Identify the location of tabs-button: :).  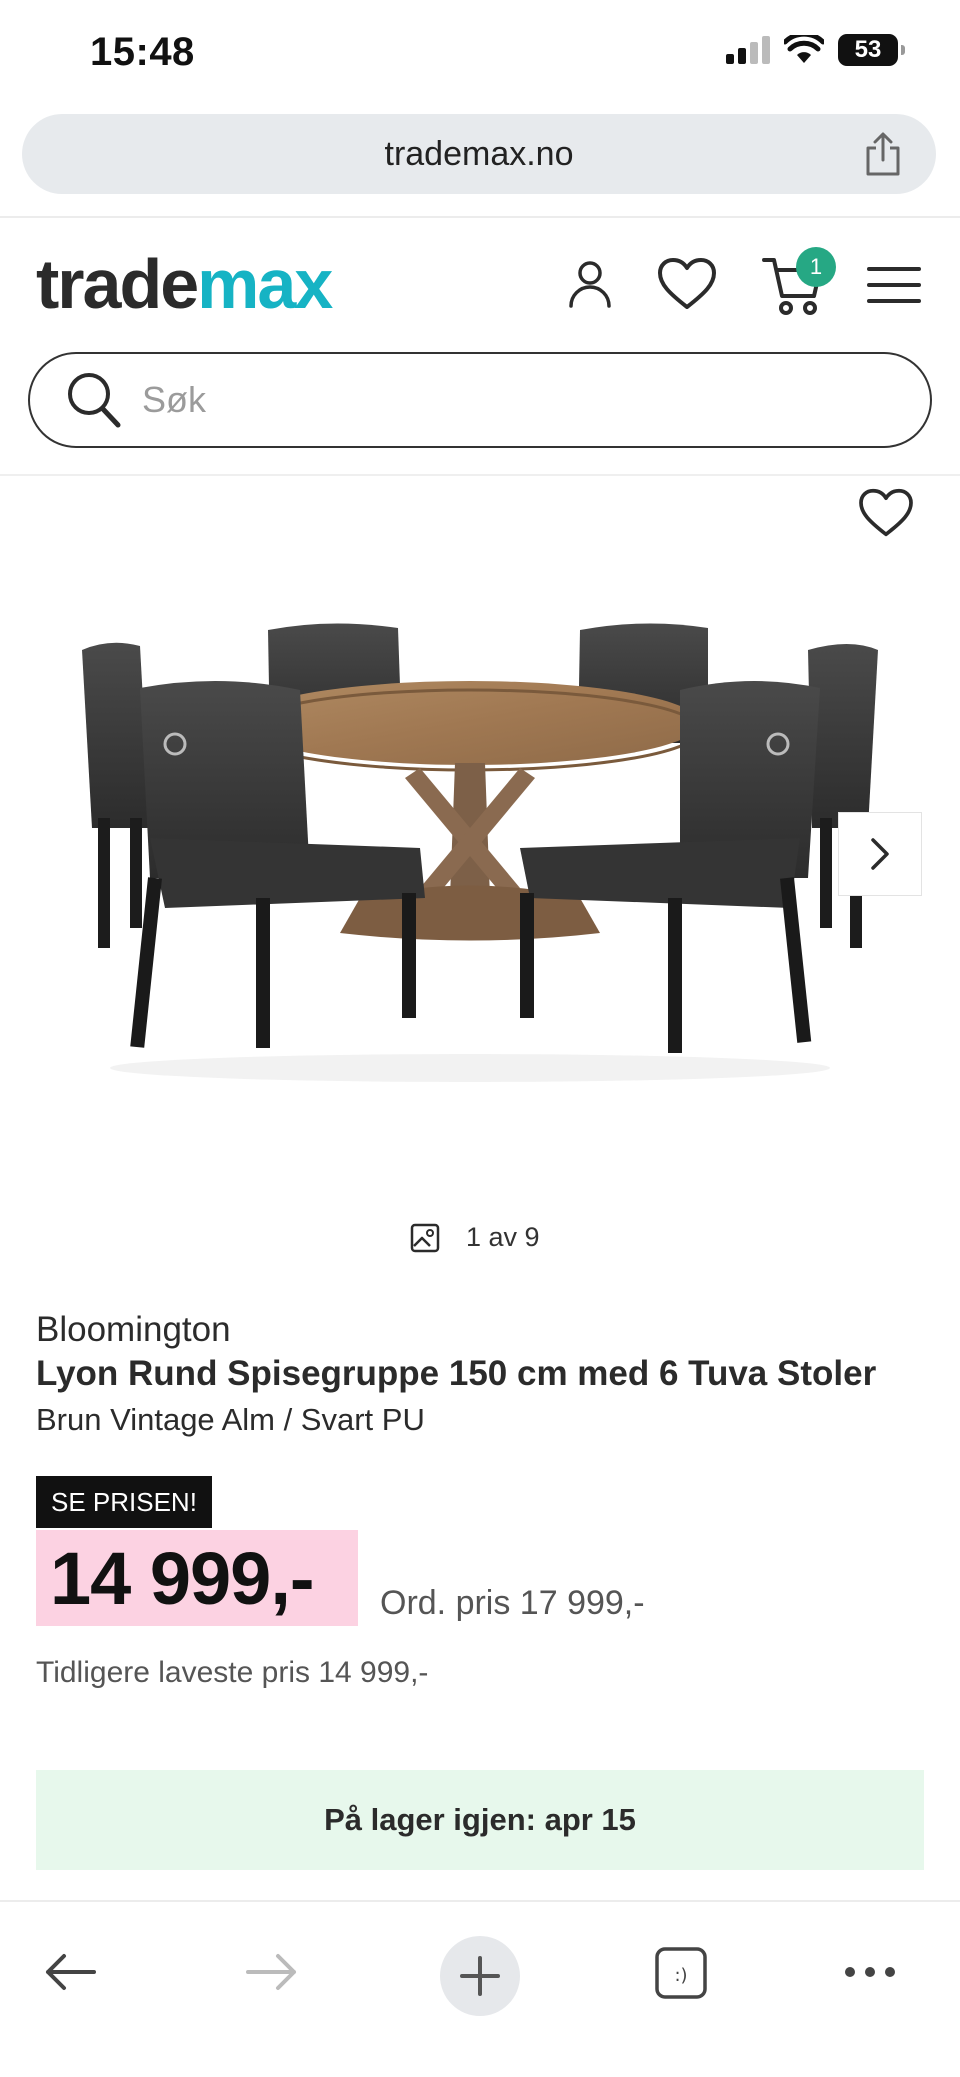
(681, 1973).